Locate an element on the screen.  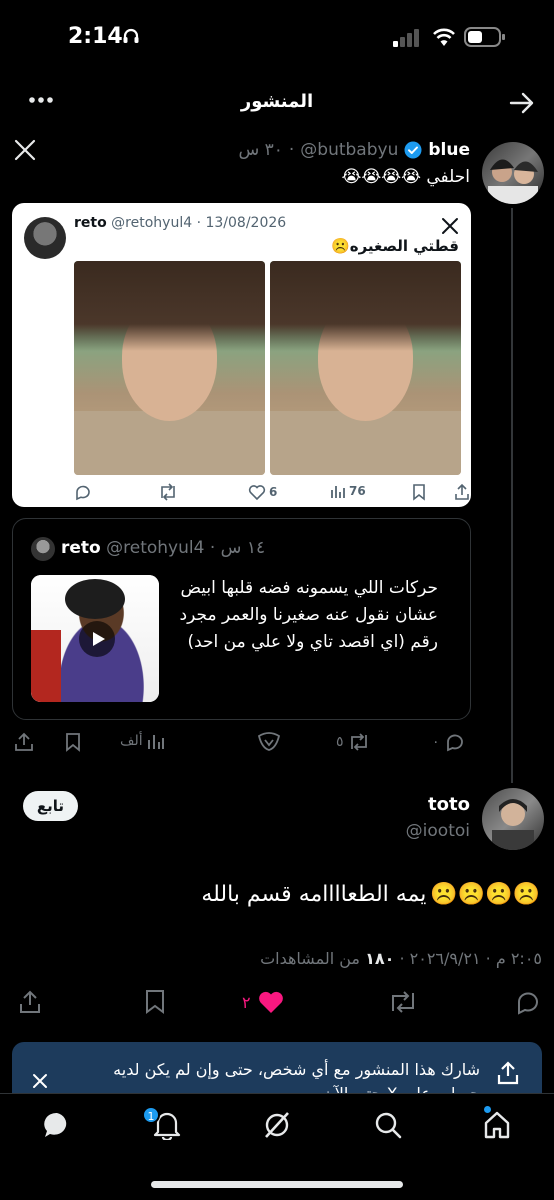
messages-icon is located at coordinates (57, 1125).